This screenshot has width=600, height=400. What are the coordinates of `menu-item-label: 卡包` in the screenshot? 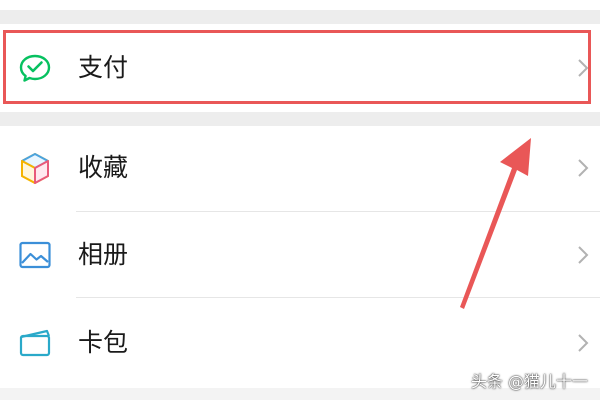 It's located at (103, 342).